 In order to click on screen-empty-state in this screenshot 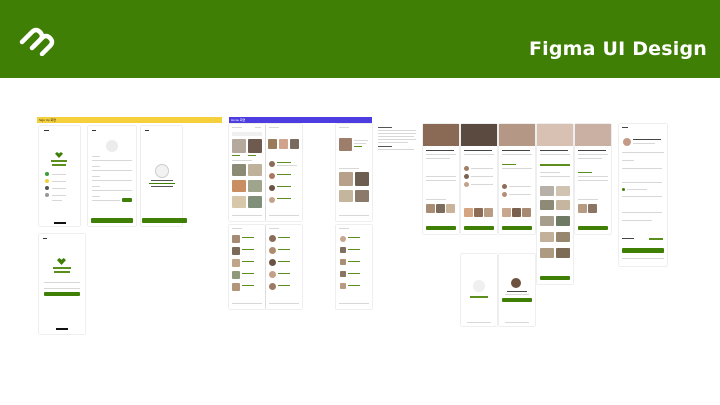, I will do `click(479, 290)`.